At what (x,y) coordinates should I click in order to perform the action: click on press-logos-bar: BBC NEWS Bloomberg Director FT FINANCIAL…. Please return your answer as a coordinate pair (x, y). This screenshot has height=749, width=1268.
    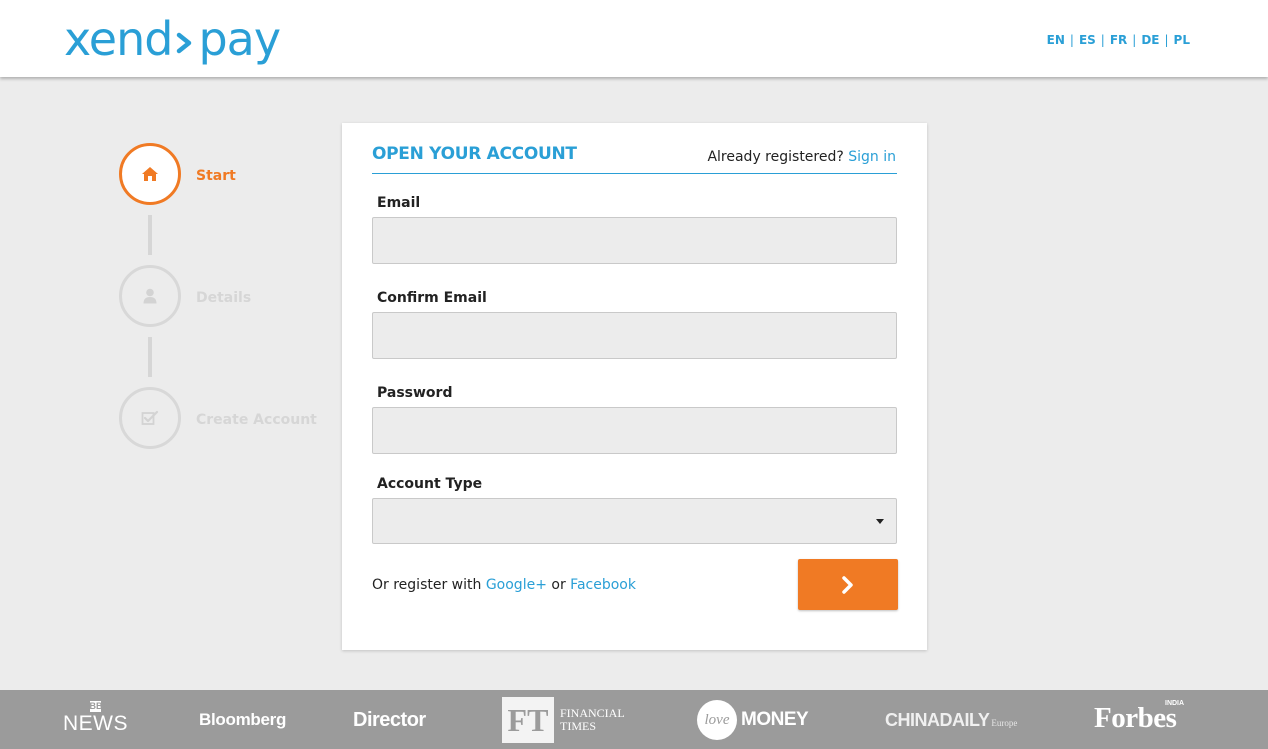
    Looking at the image, I should click on (634, 719).